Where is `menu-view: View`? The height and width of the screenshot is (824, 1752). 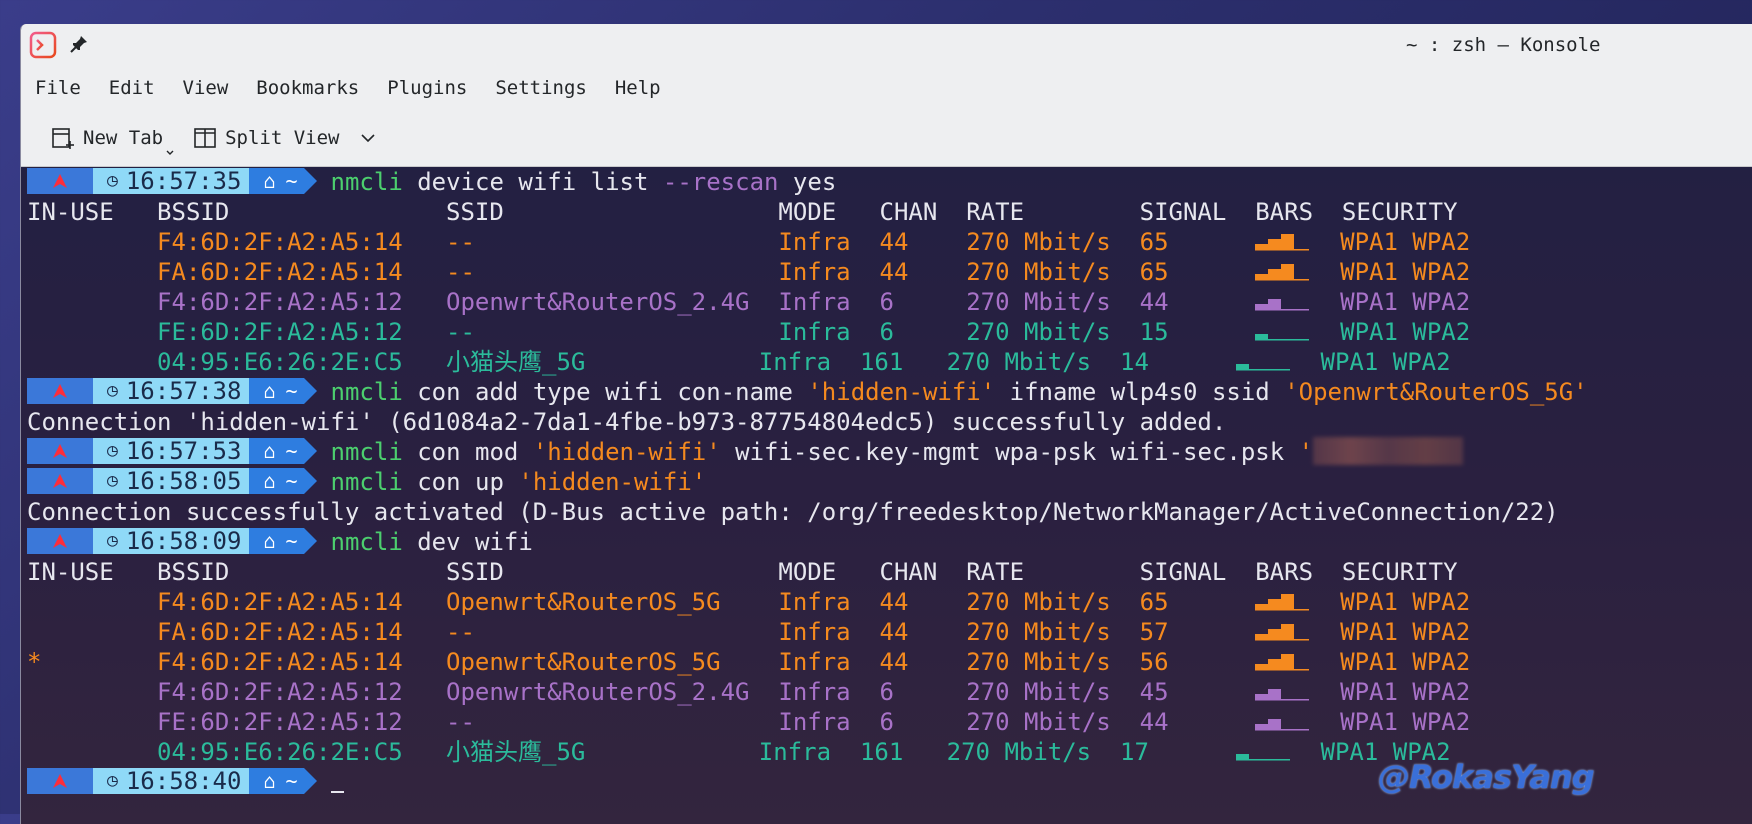 menu-view: View is located at coordinates (213, 88).